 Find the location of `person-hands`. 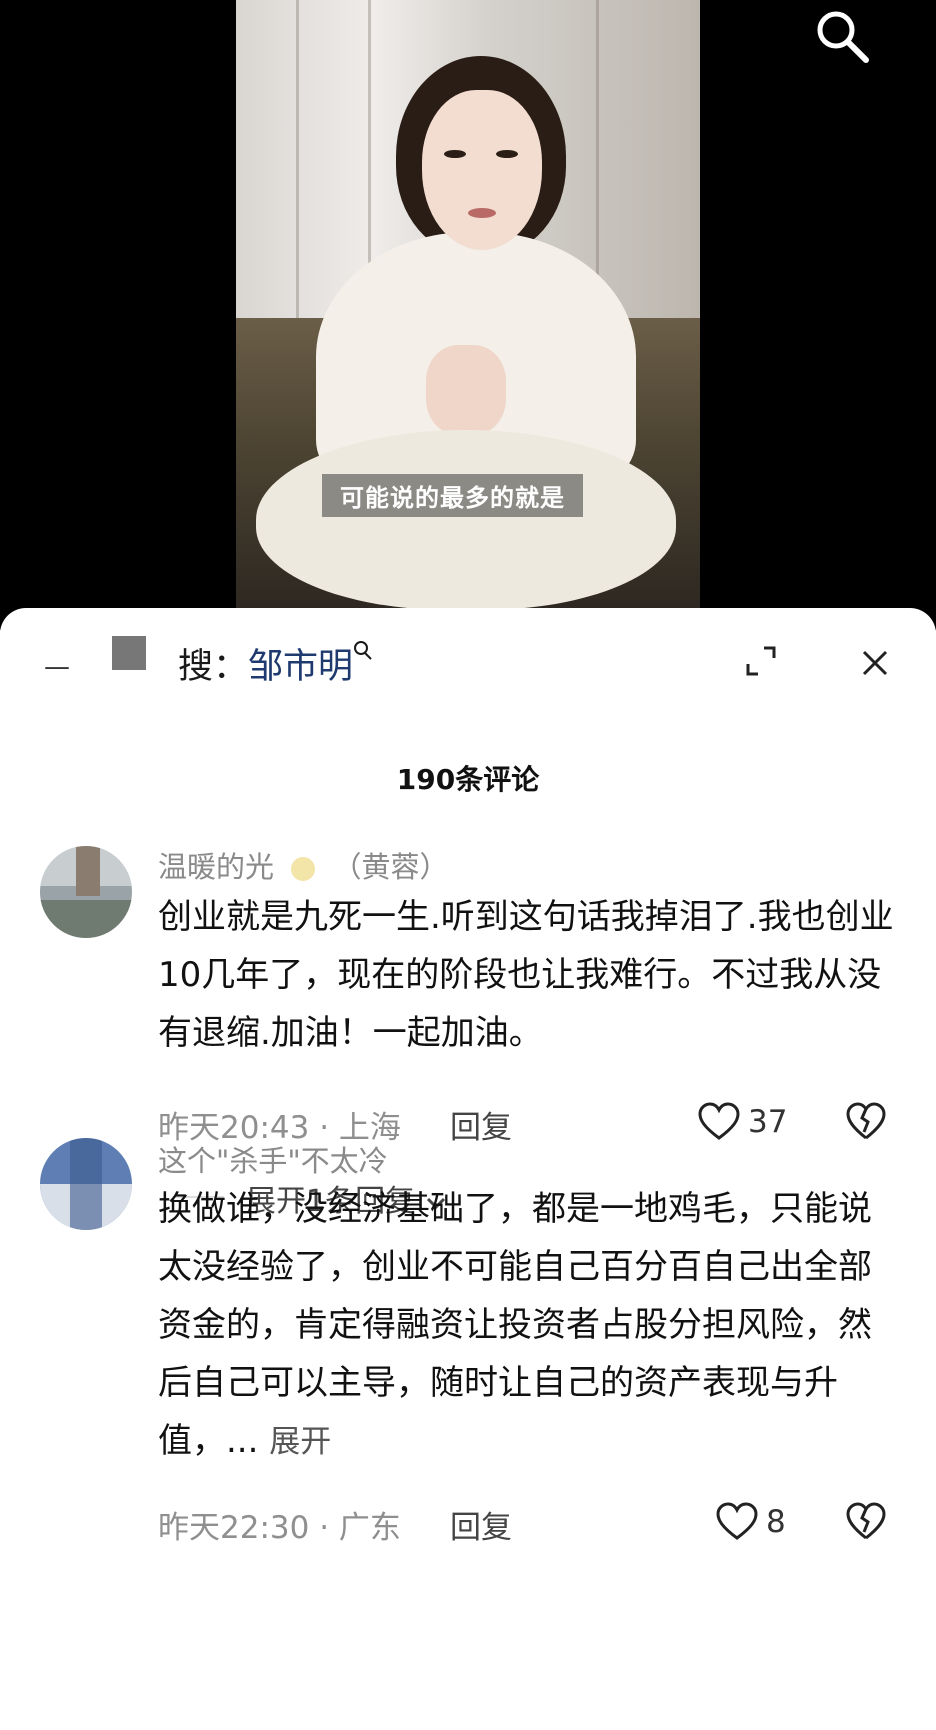

person-hands is located at coordinates (466, 390).